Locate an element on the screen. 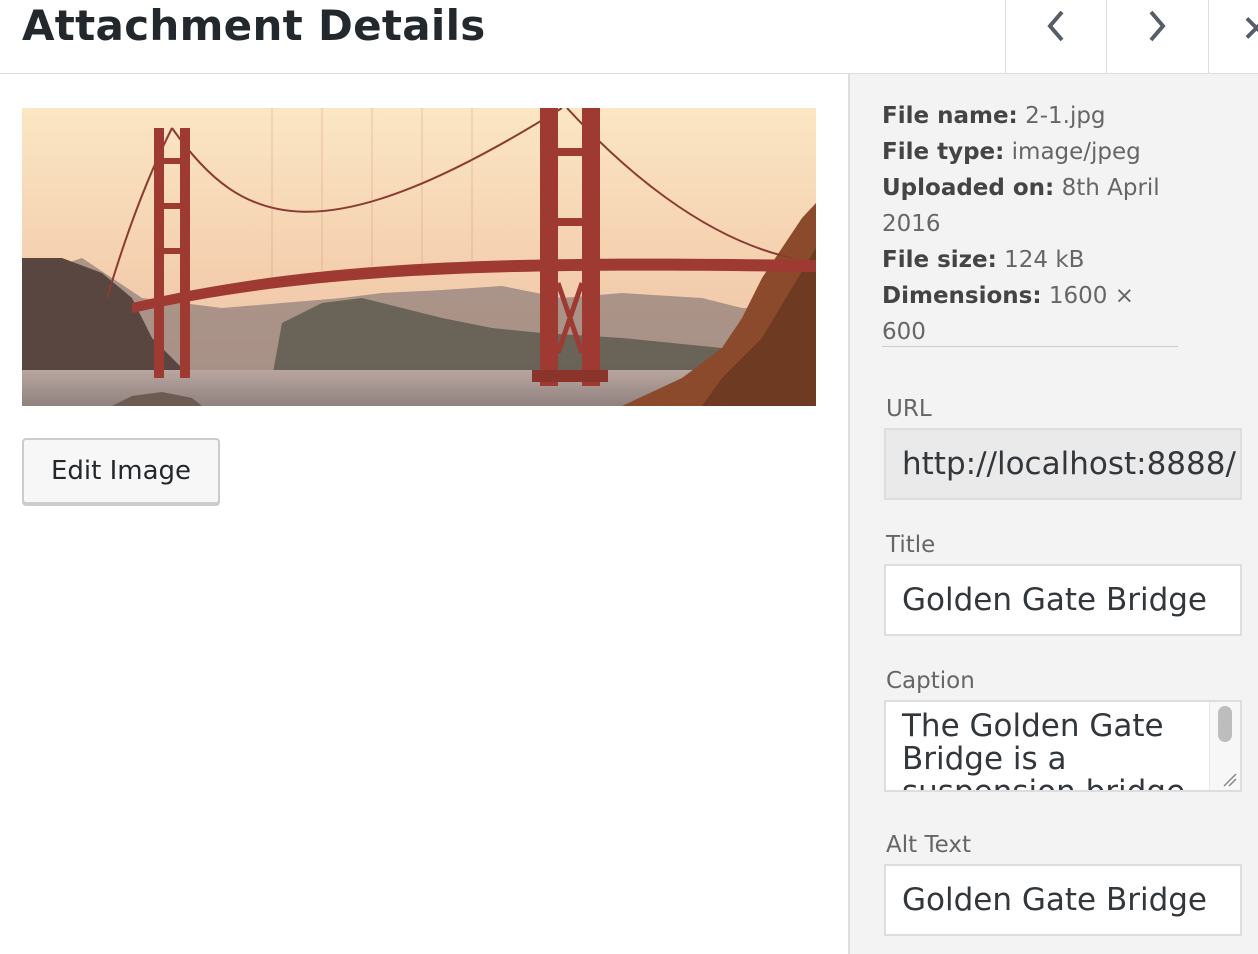 This screenshot has width=1258, height=954. details-divider is located at coordinates (1030, 346).